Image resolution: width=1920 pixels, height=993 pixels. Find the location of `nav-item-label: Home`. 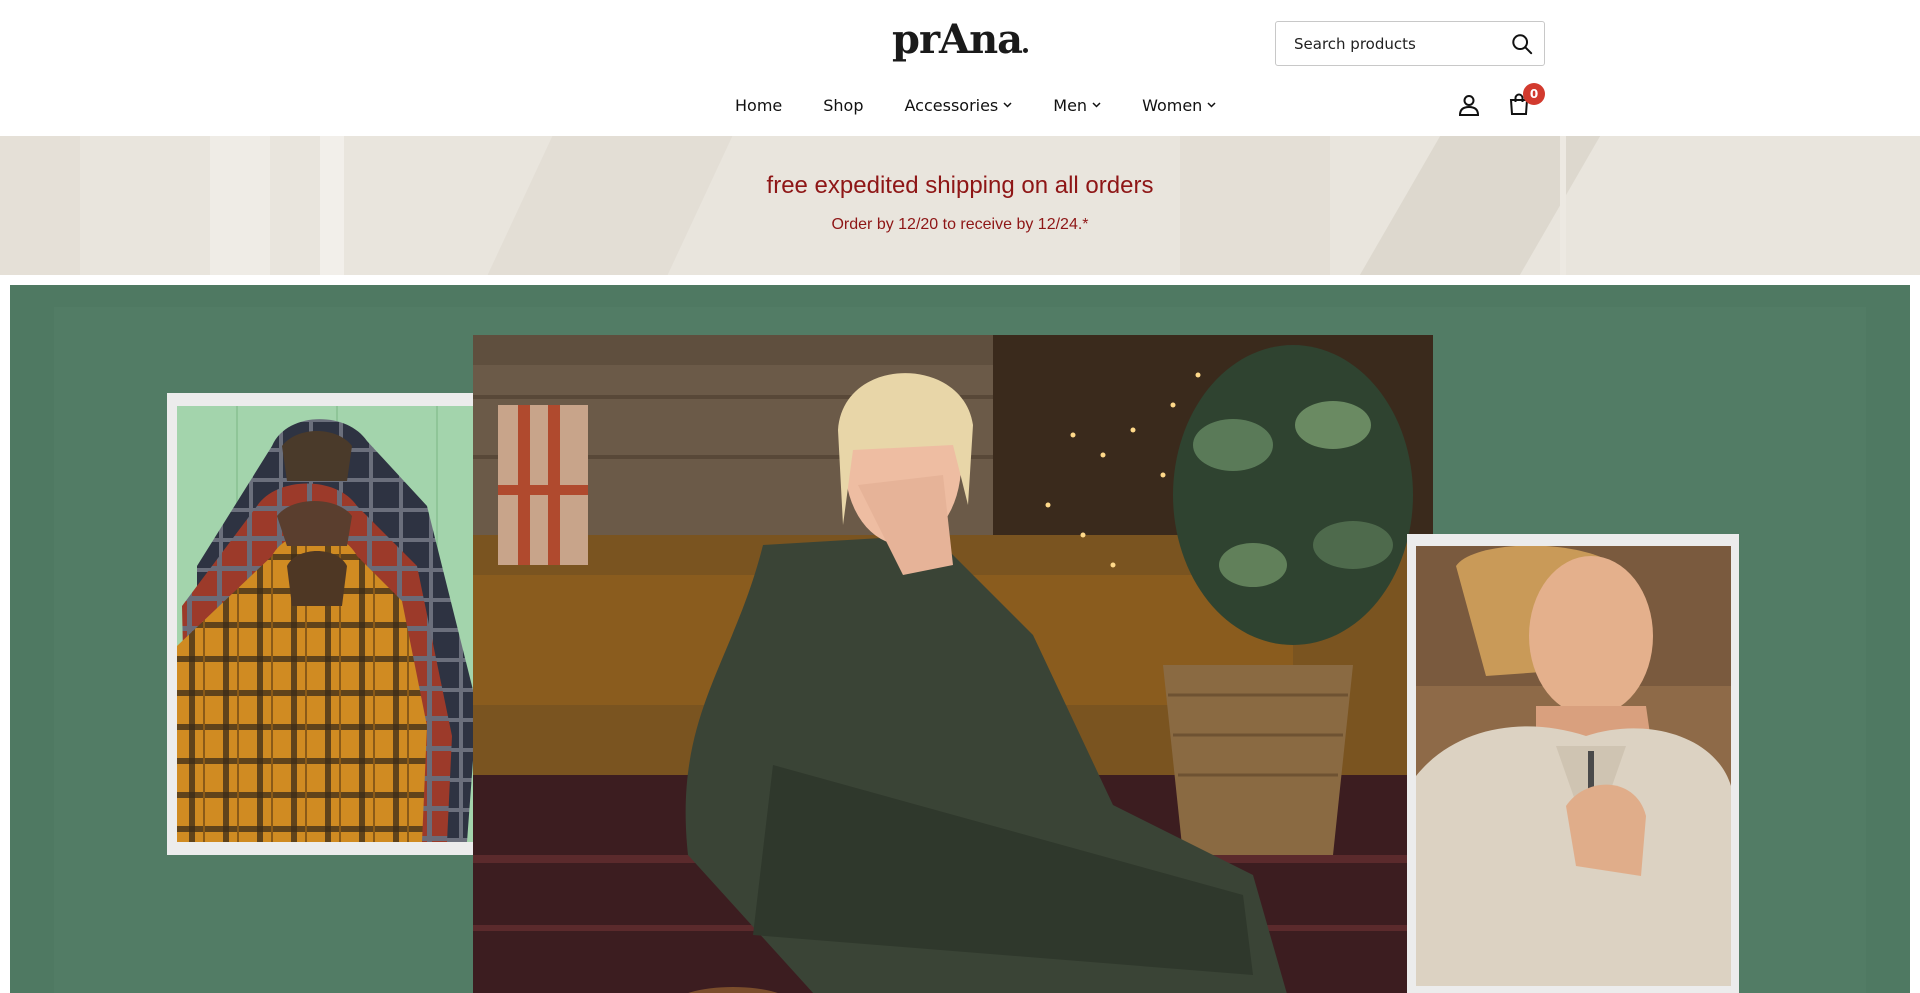

nav-item-label: Home is located at coordinates (759, 105).